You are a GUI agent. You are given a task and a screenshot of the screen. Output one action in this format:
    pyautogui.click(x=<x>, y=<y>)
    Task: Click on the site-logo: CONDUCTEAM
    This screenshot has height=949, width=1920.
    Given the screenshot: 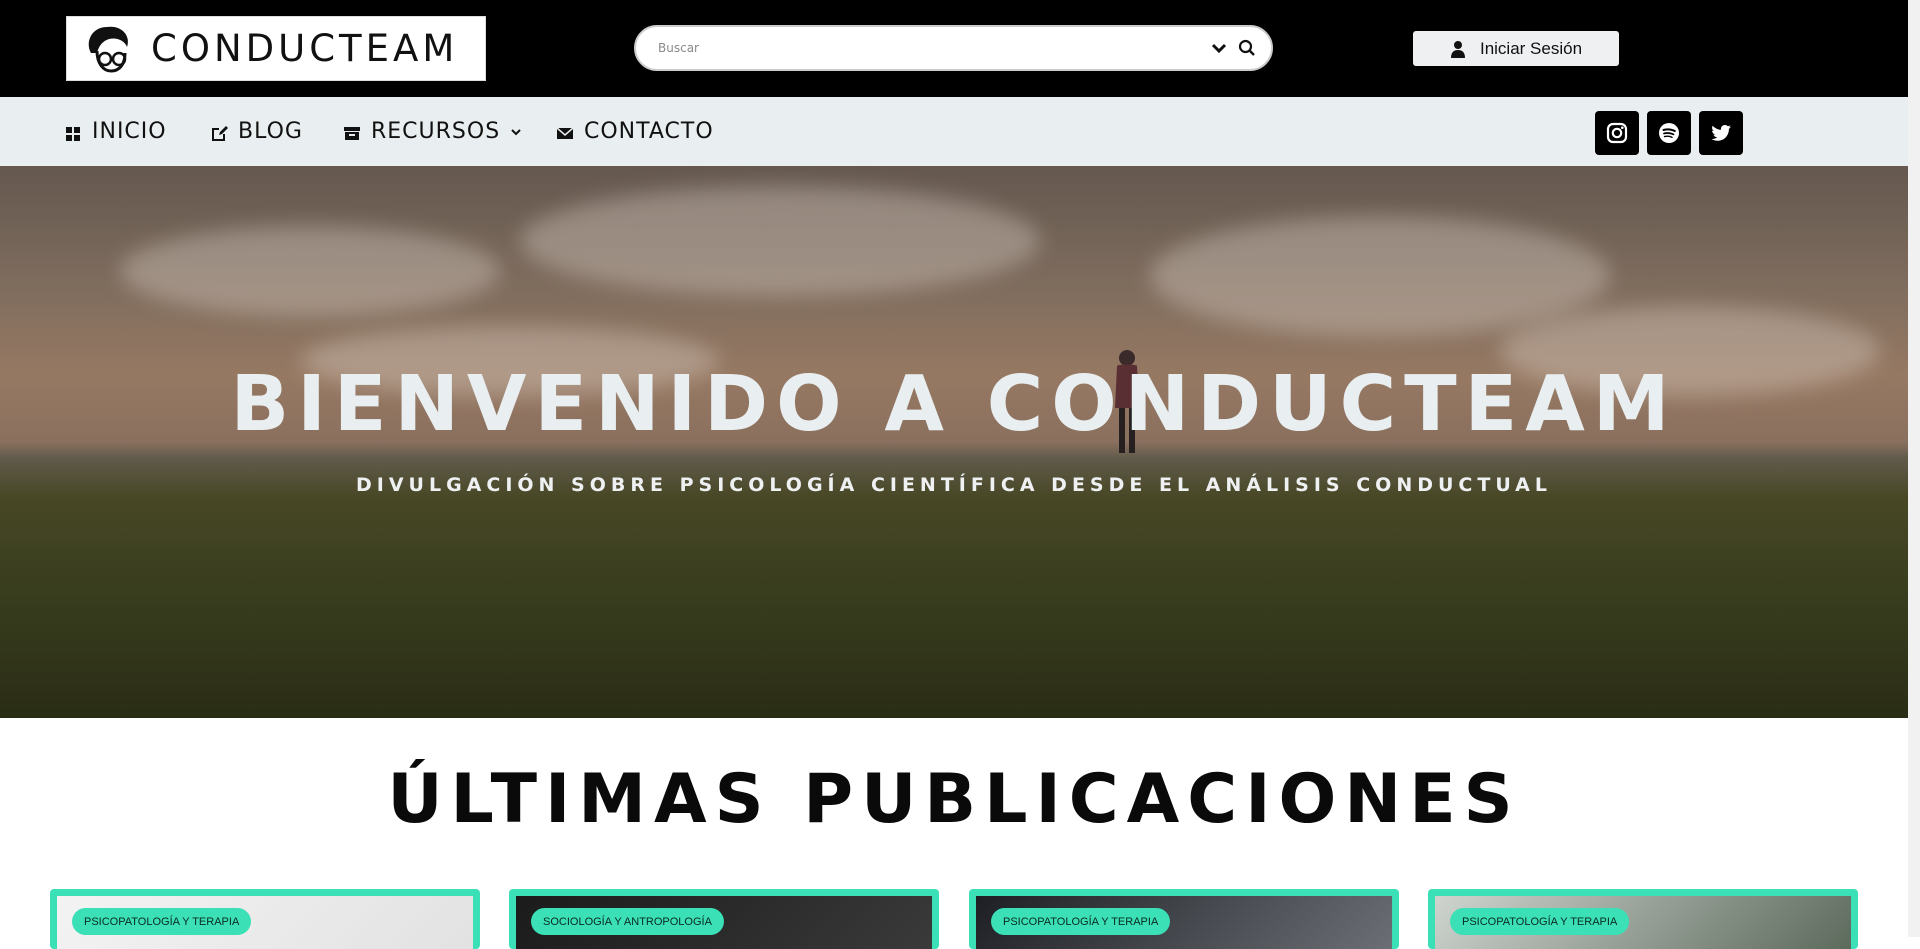 What is the action you would take?
    pyautogui.click(x=276, y=48)
    